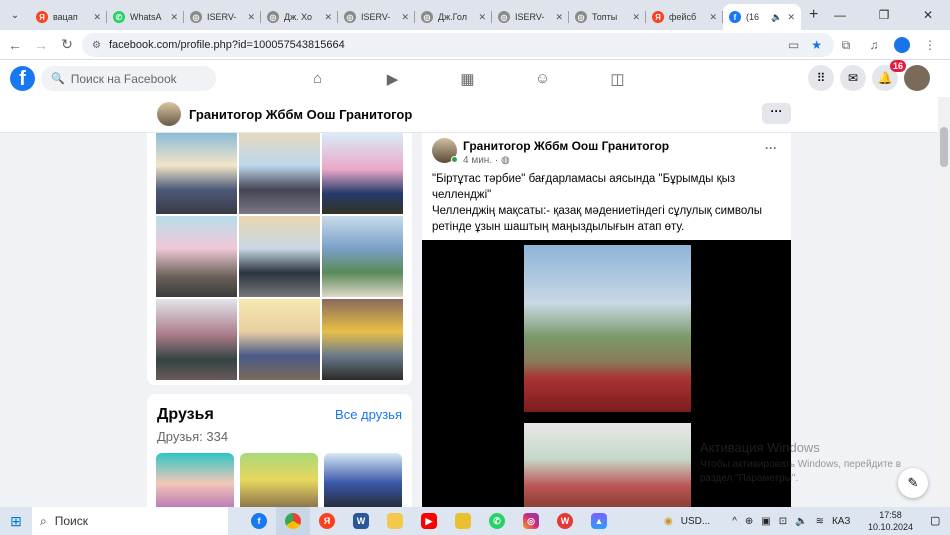  Describe the element at coordinates (762, 17) in the screenshot. I see `tab-facebook-active: f (16 🔈 ✕` at that location.